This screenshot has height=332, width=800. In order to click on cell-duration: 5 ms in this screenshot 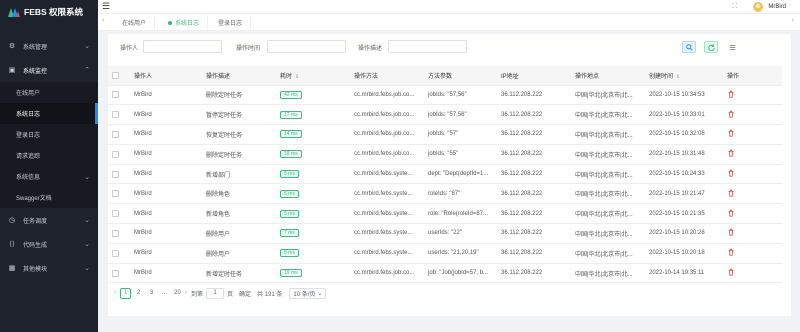, I will do `click(313, 174)`.